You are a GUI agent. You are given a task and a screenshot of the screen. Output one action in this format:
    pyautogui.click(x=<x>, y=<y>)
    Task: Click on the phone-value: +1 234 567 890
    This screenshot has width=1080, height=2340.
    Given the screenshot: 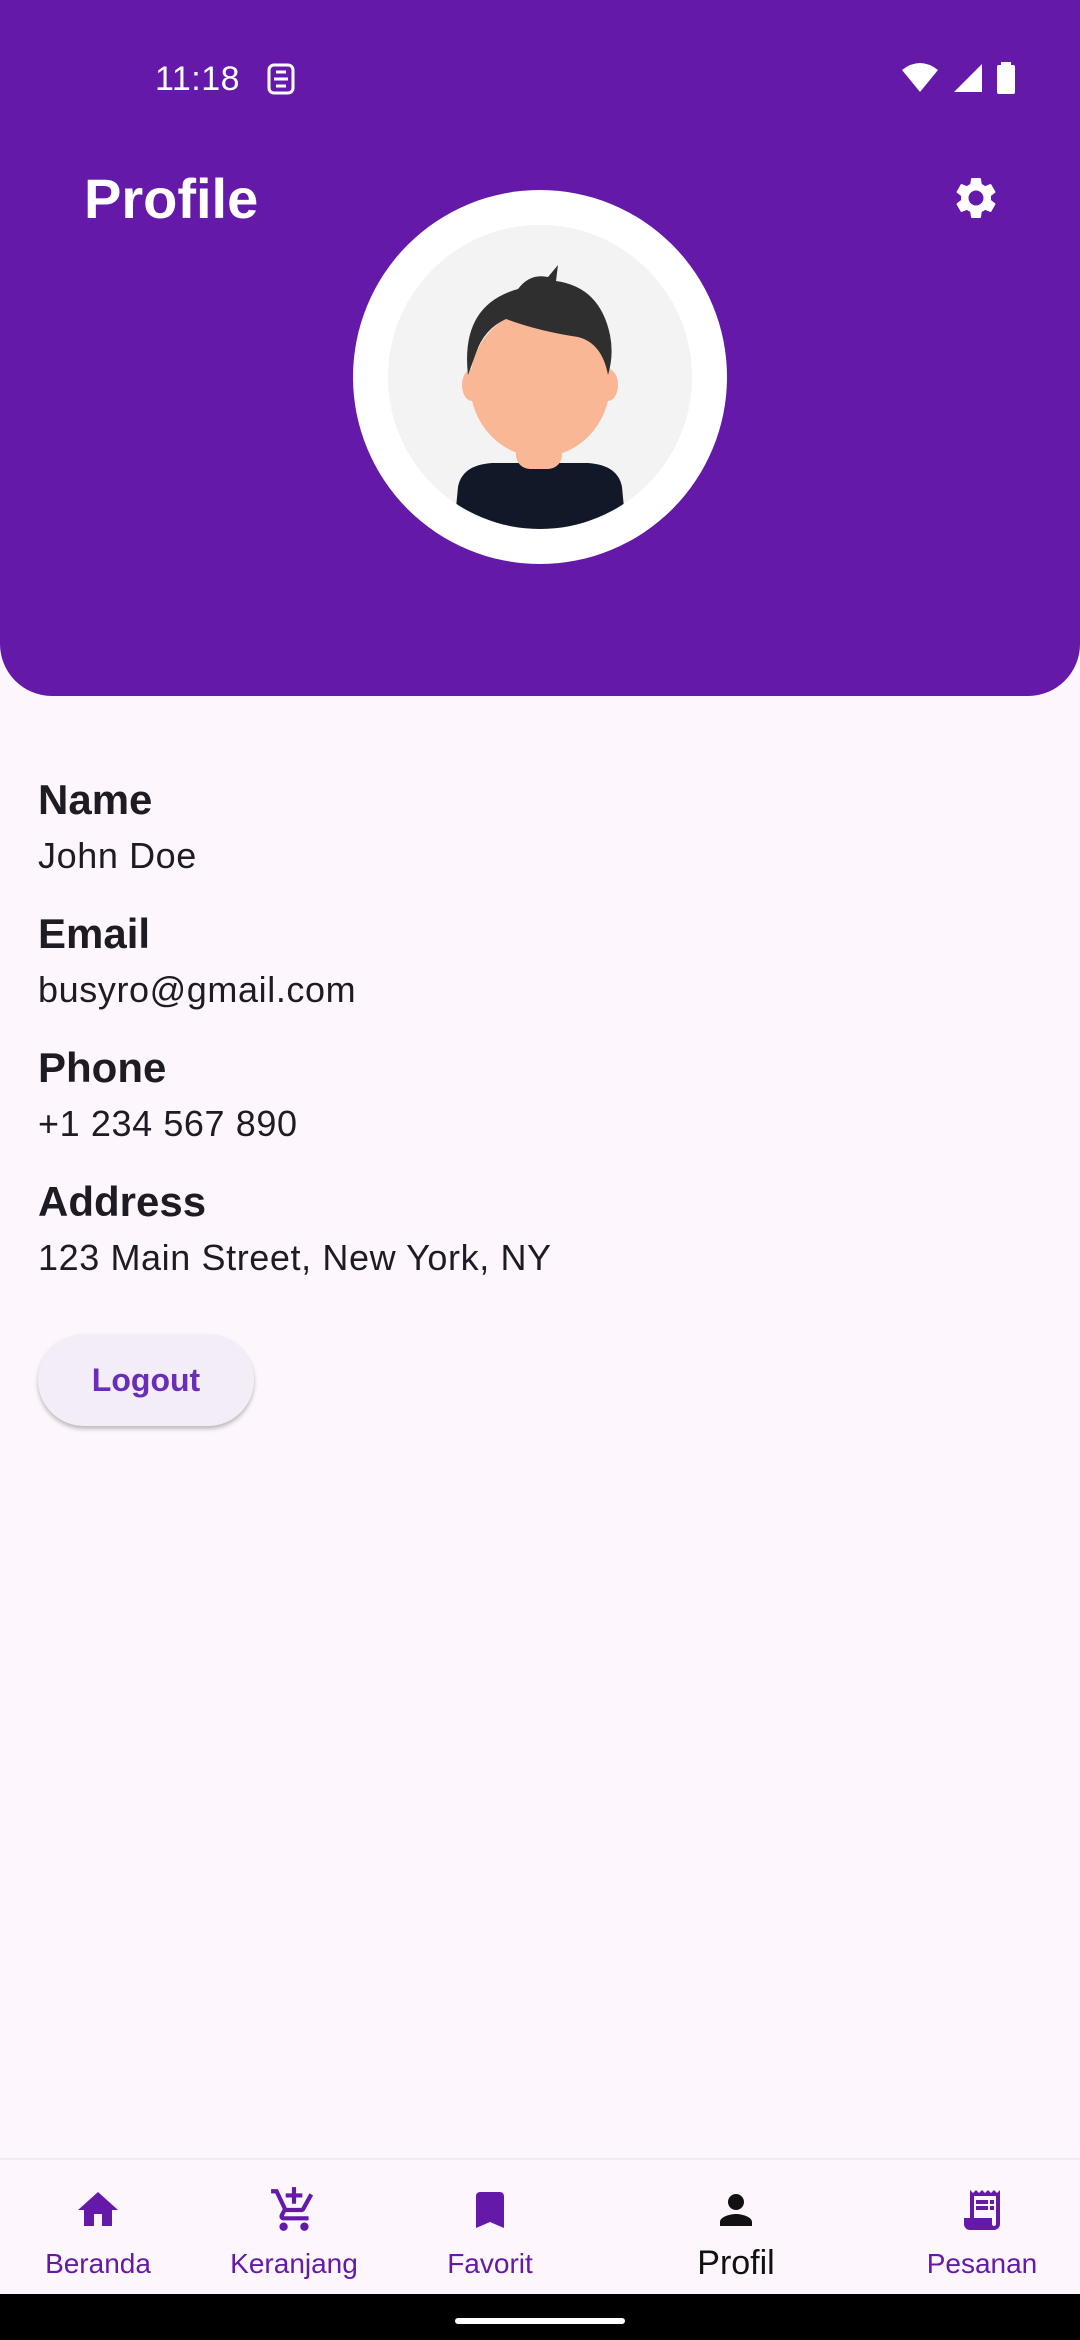 What is the action you would take?
    pyautogui.click(x=168, y=1123)
    